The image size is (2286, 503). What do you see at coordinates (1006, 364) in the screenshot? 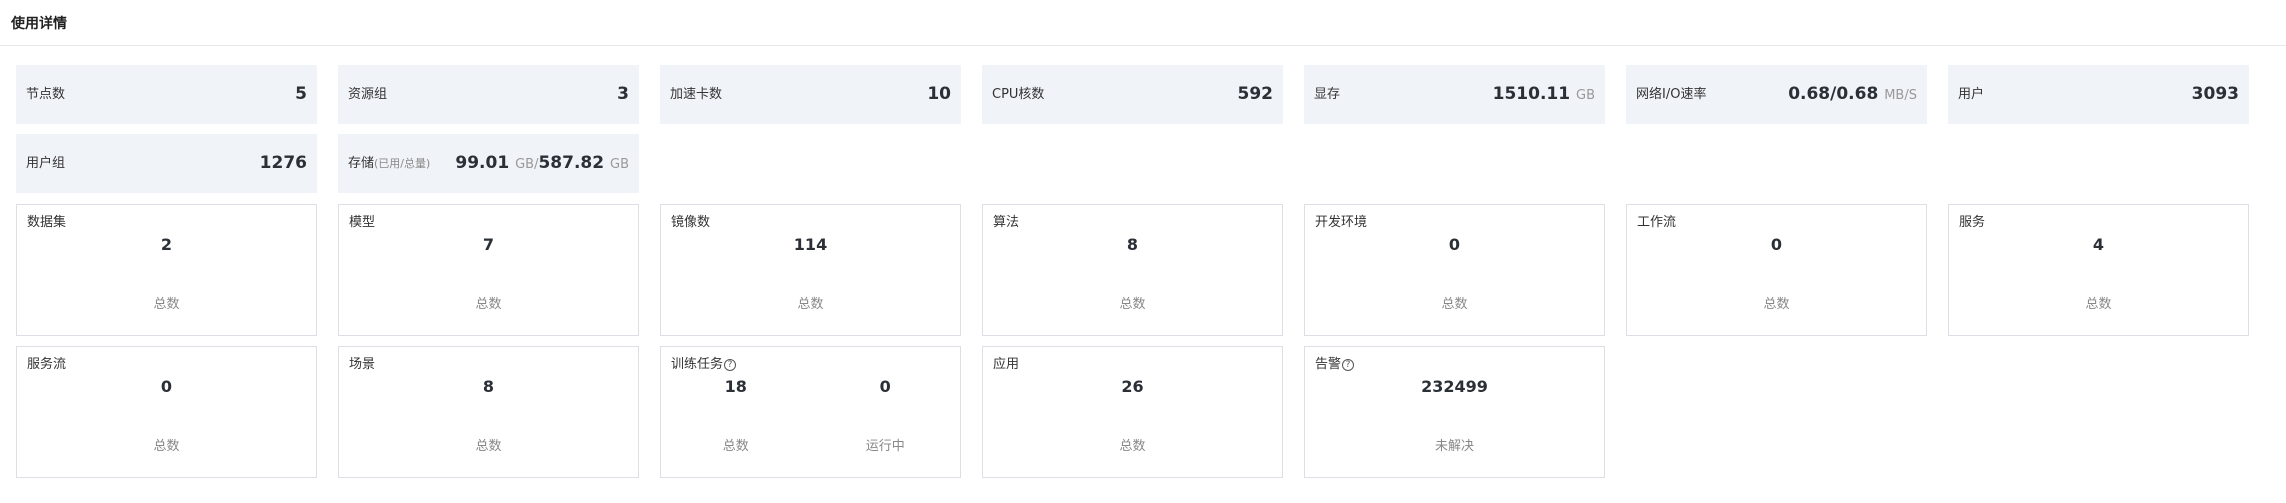
I see `card-title: 应用` at bounding box center [1006, 364].